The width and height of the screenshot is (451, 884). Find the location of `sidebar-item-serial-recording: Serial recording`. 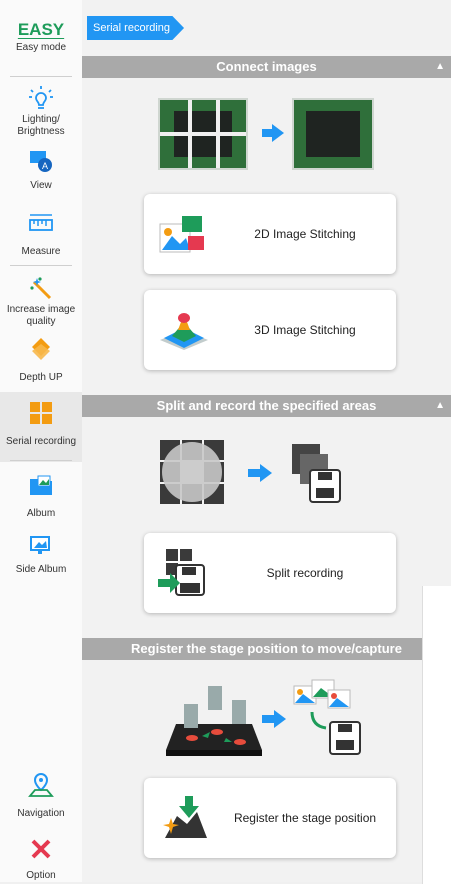

sidebar-item-serial-recording: Serial recording is located at coordinates (41, 427).